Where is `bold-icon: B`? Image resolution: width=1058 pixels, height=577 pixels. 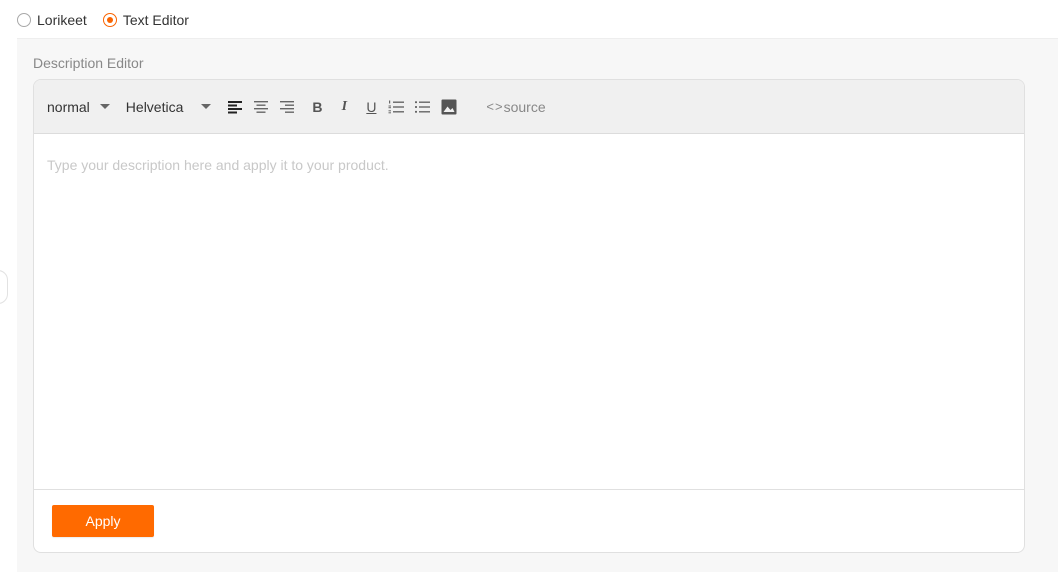
bold-icon: B is located at coordinates (317, 106).